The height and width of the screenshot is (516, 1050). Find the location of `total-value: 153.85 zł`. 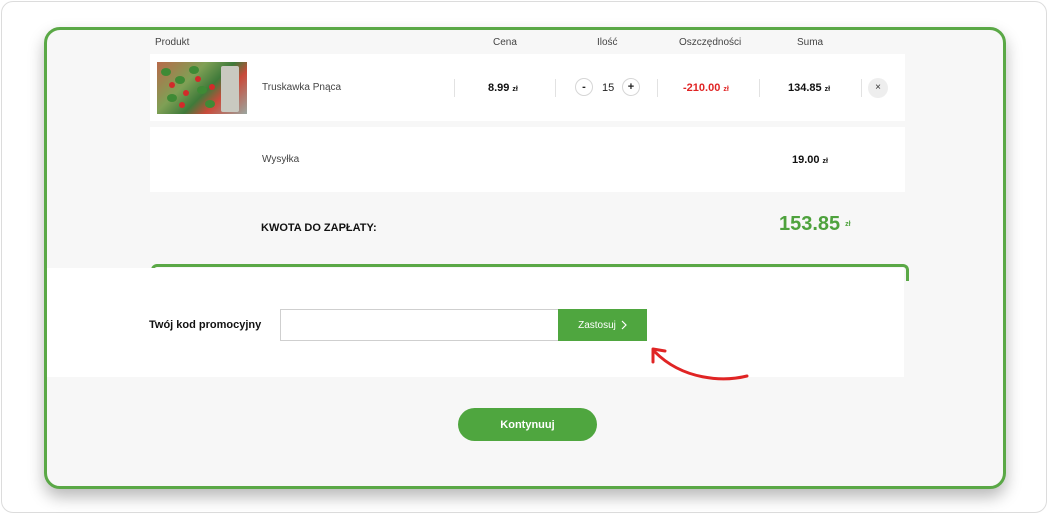

total-value: 153.85 zł is located at coordinates (815, 224).